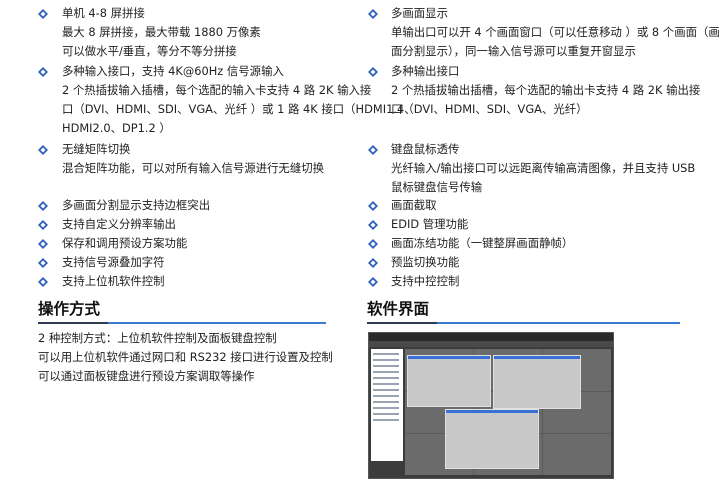 The width and height of the screenshot is (728, 489). What do you see at coordinates (161, 32) in the screenshot?
I see `feature-desc: 最大 8 屏拼接，最大带载 1880 万像素` at bounding box center [161, 32].